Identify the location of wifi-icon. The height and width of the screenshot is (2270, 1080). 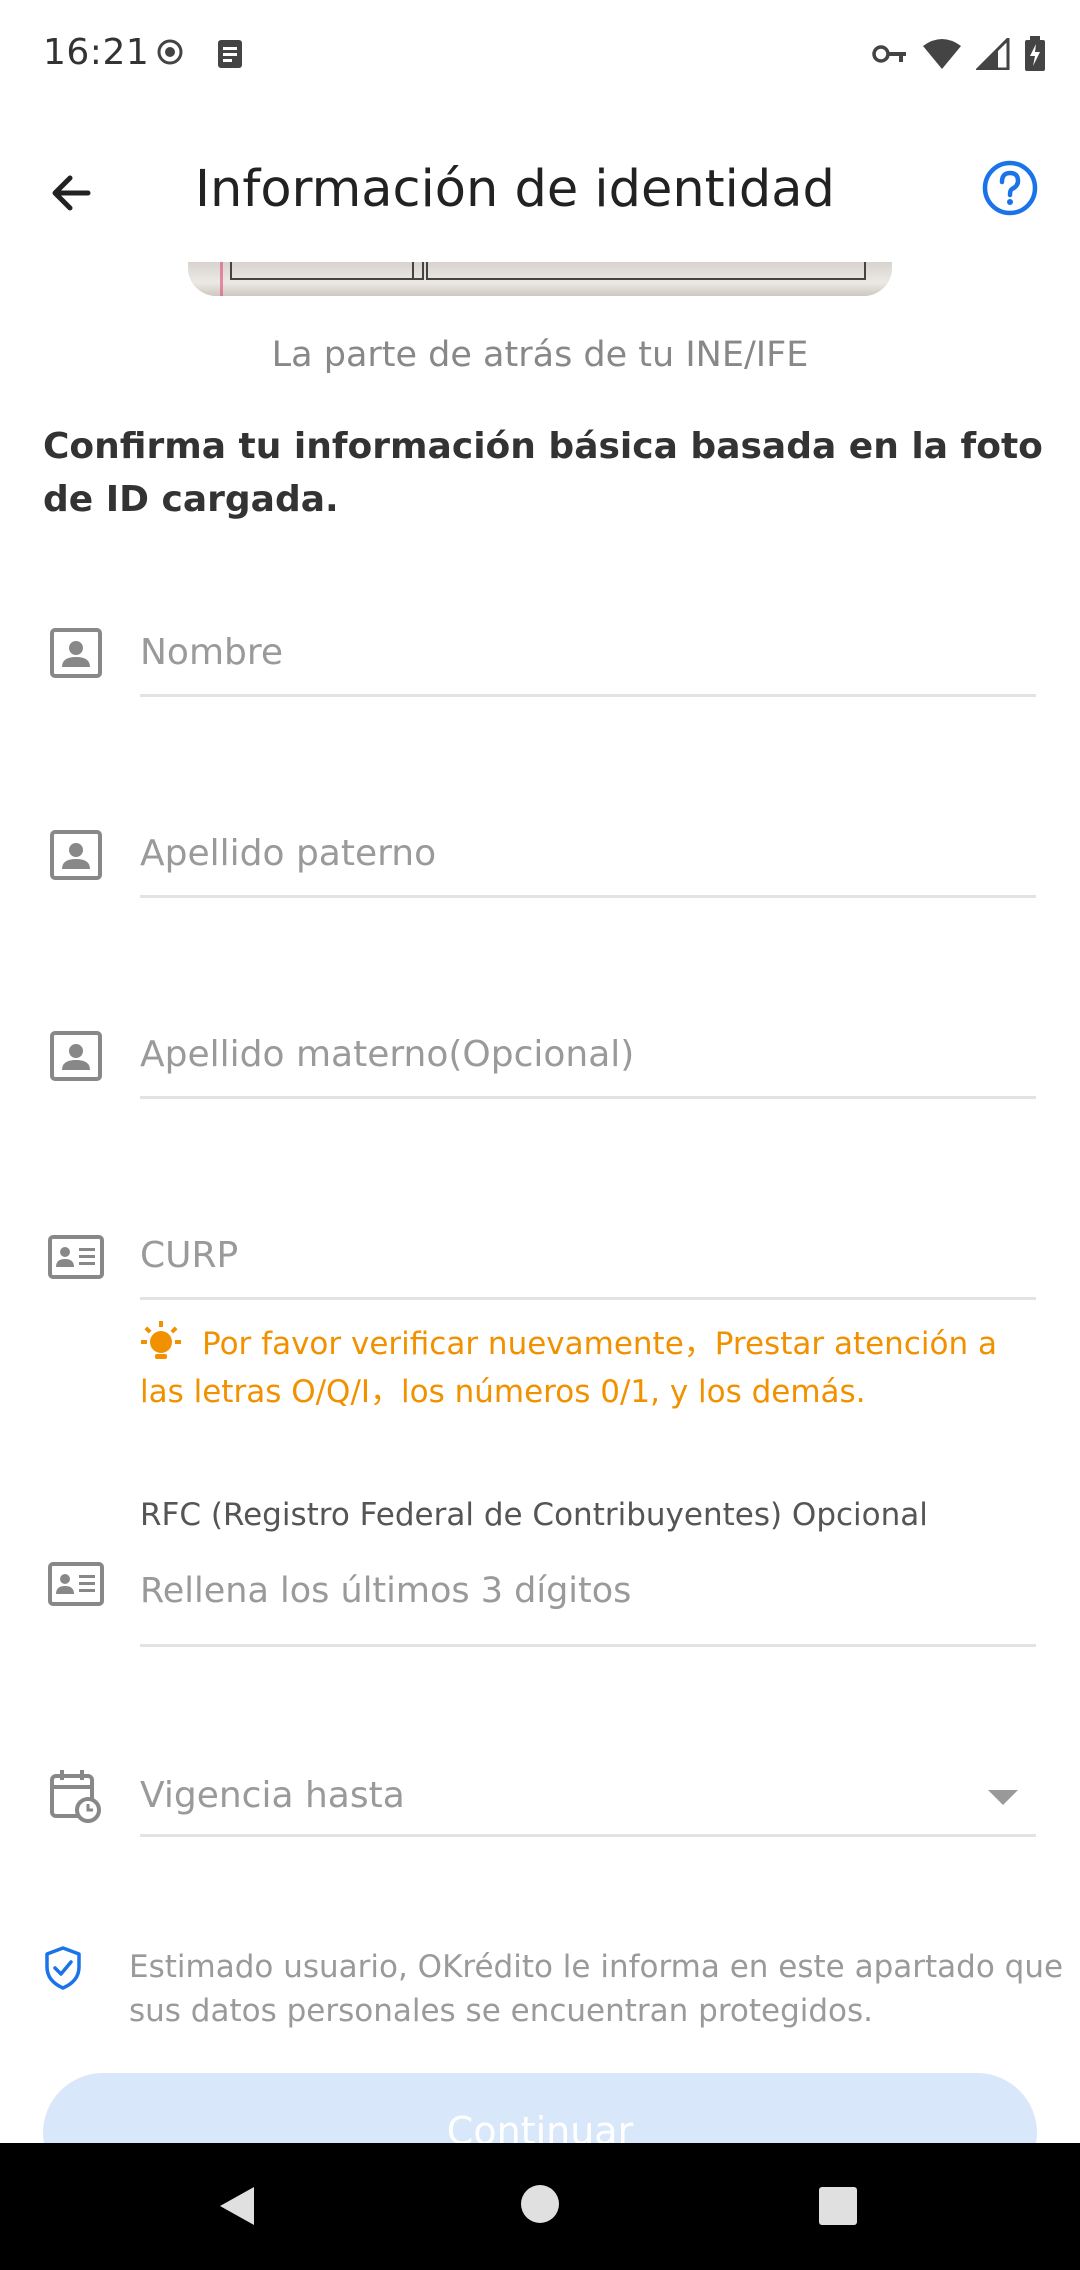
(942, 54).